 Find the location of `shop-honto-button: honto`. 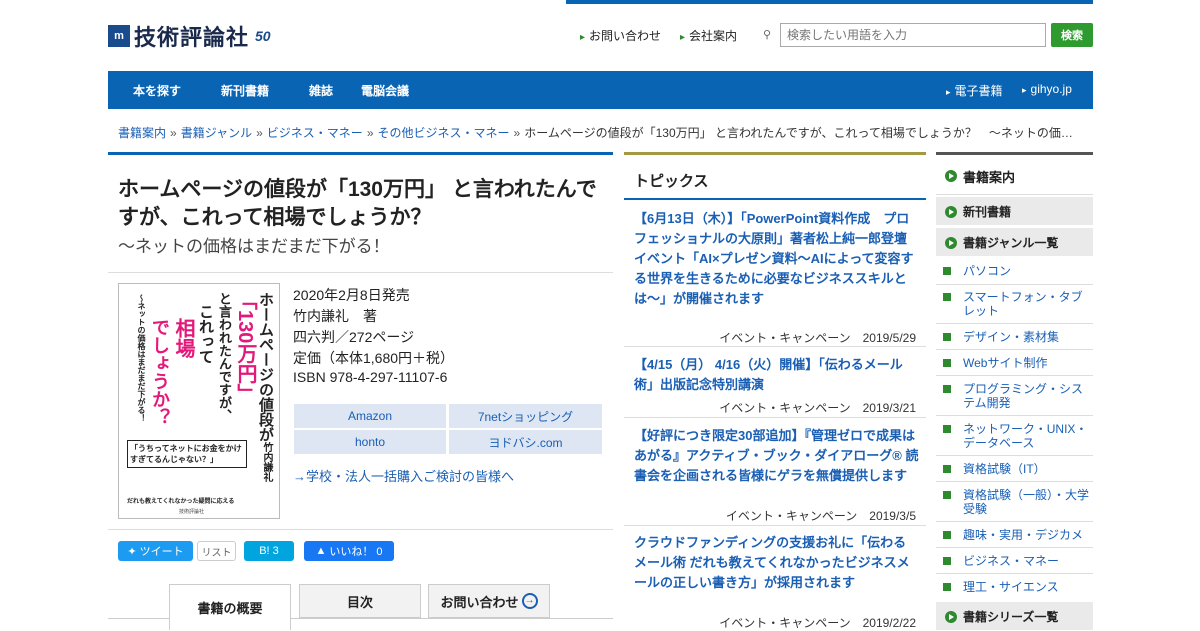

shop-honto-button: honto is located at coordinates (370, 442).